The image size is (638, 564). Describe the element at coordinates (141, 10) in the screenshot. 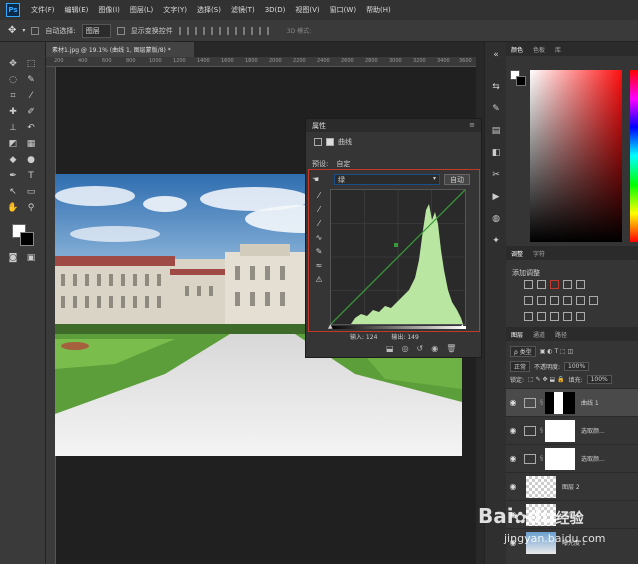

I see `menu-layer: 图层(L)` at that location.